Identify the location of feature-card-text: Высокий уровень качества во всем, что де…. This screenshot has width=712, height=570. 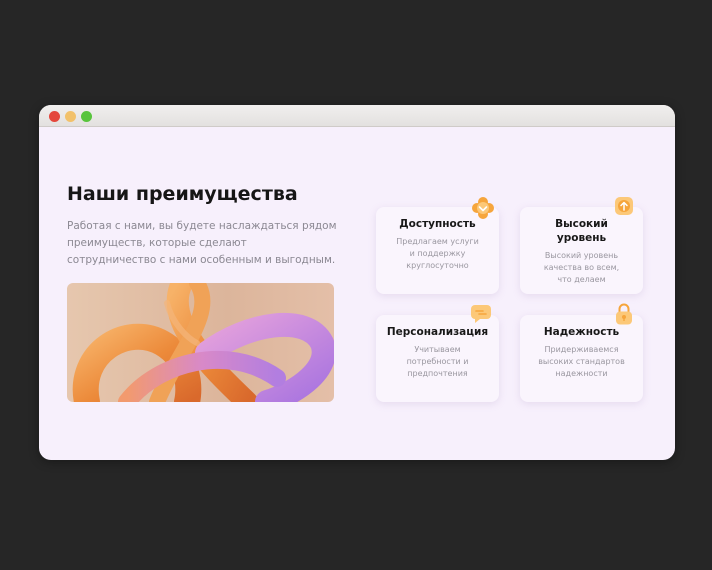
(581, 267).